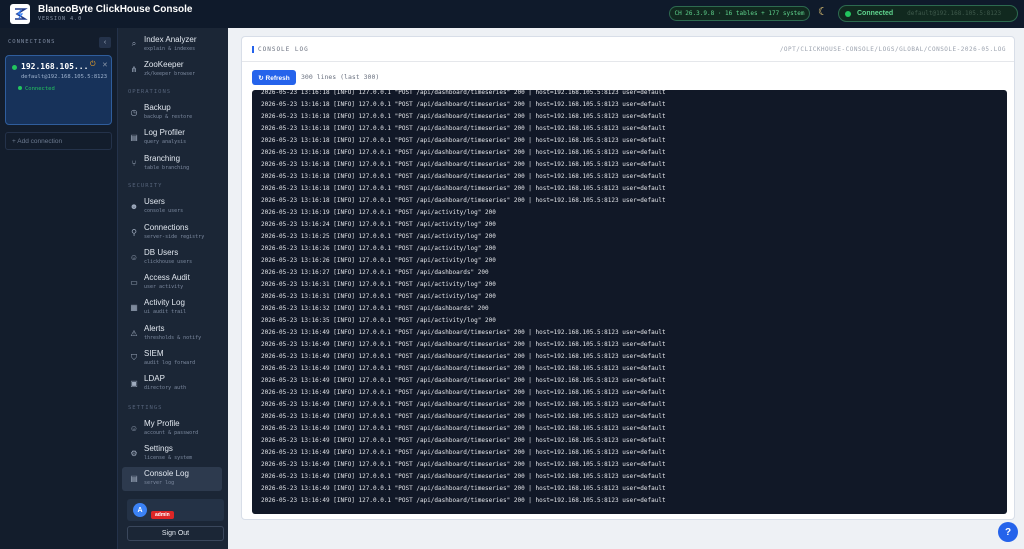 The width and height of the screenshot is (1024, 549). Describe the element at coordinates (168, 117) in the screenshot. I see `sidebar-item-sub: backup & restore` at that location.